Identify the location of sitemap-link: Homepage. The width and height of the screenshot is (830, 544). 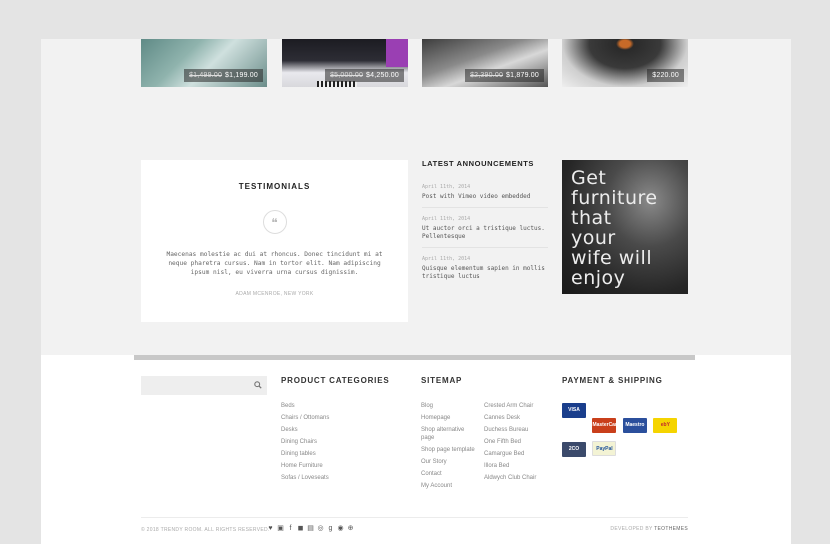
(449, 418).